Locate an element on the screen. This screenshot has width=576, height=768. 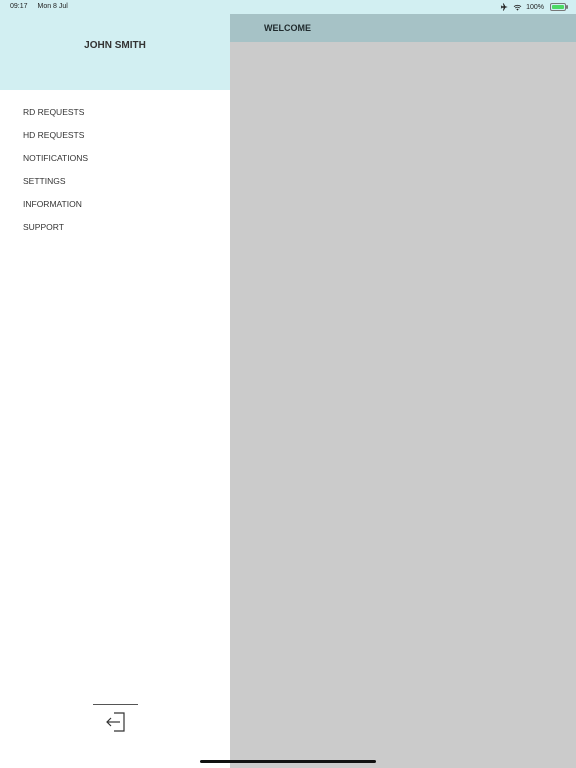
status-right: 100% is located at coordinates (534, 7).